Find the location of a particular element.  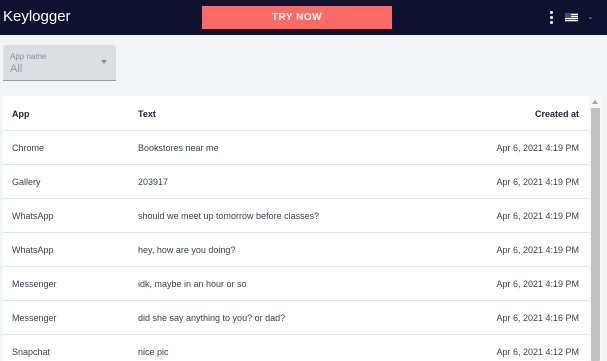

table-scrollbar is located at coordinates (595, 228).